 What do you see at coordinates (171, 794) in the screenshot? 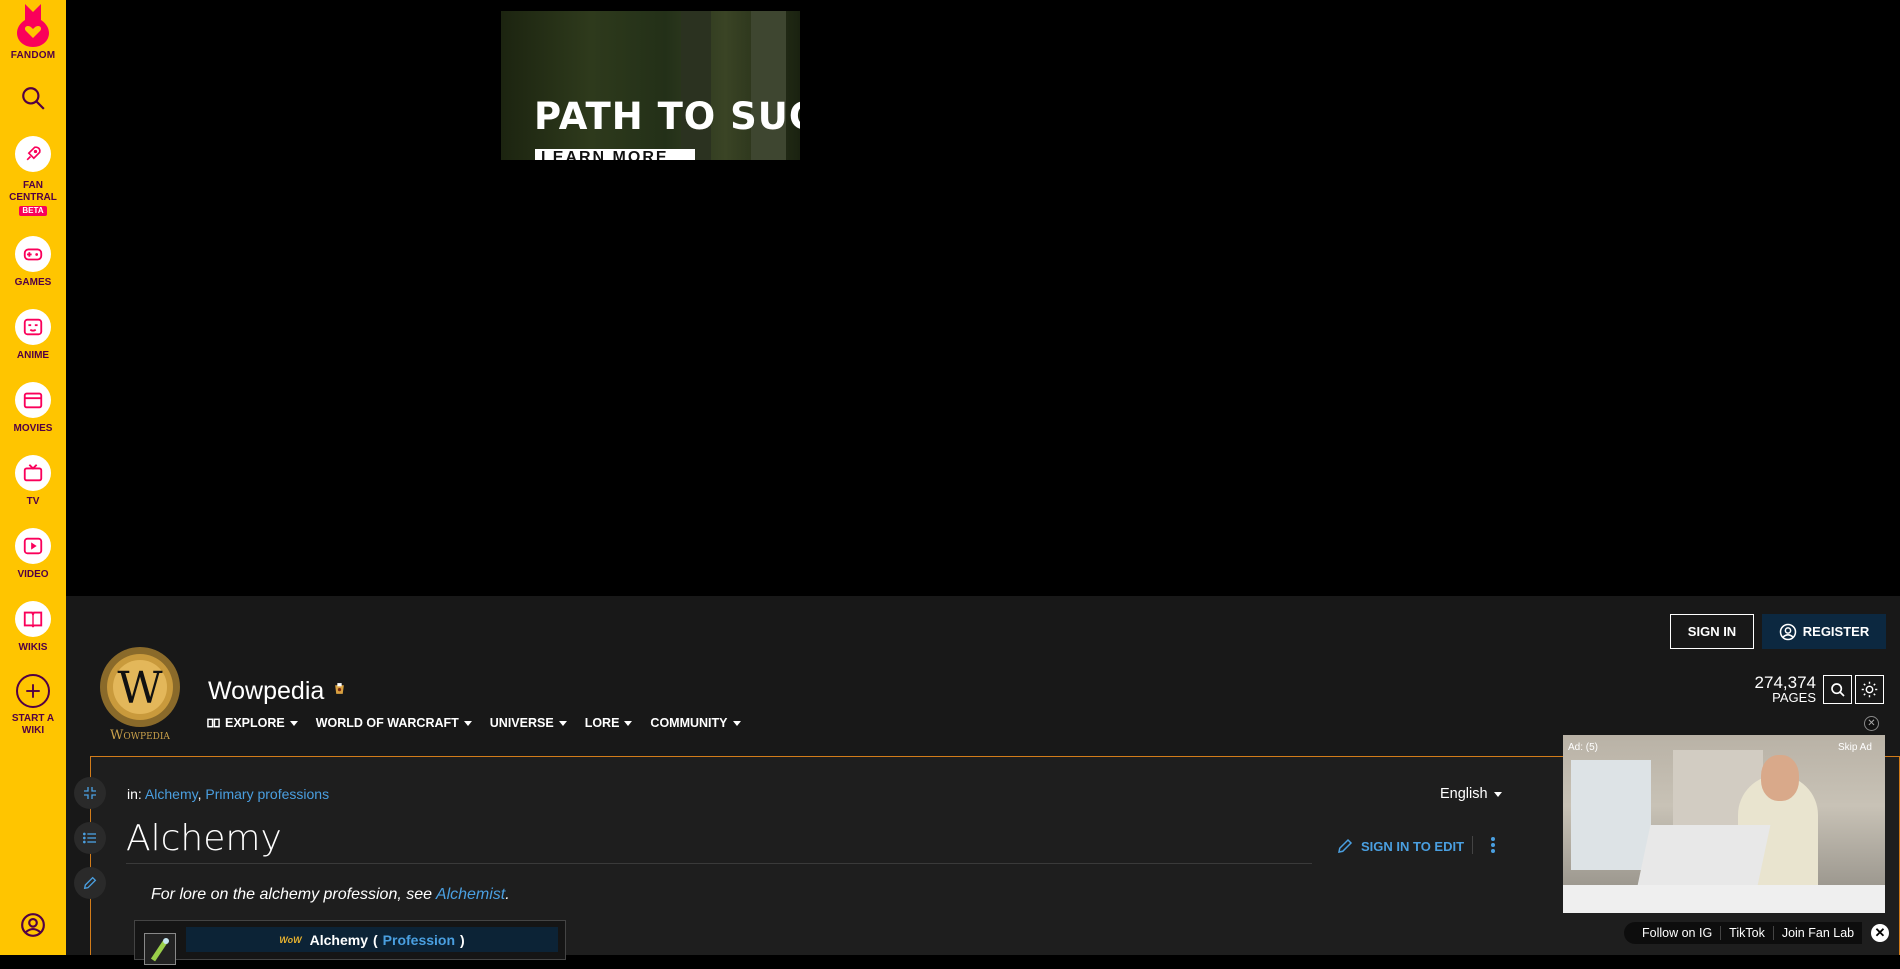
I see `category-link: Alchemy` at bounding box center [171, 794].